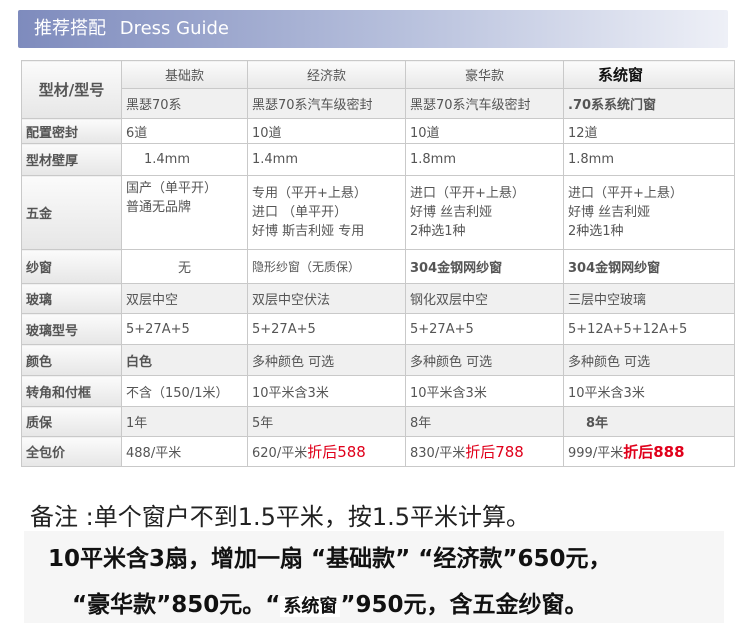 The image size is (750, 639). Describe the element at coordinates (336, 452) in the screenshot. I see `discount-price: 折后588` at that location.